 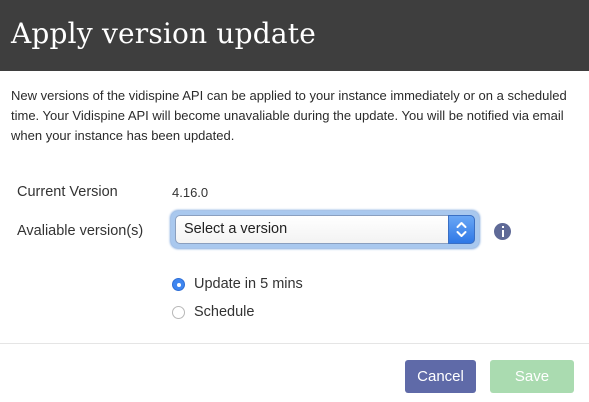 What do you see at coordinates (294, 343) in the screenshot?
I see `footer-divider` at bounding box center [294, 343].